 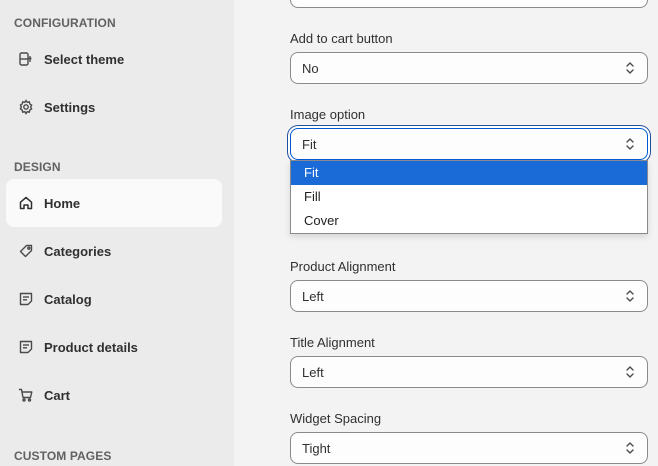 I want to click on select-value: Fit, so click(x=309, y=144).